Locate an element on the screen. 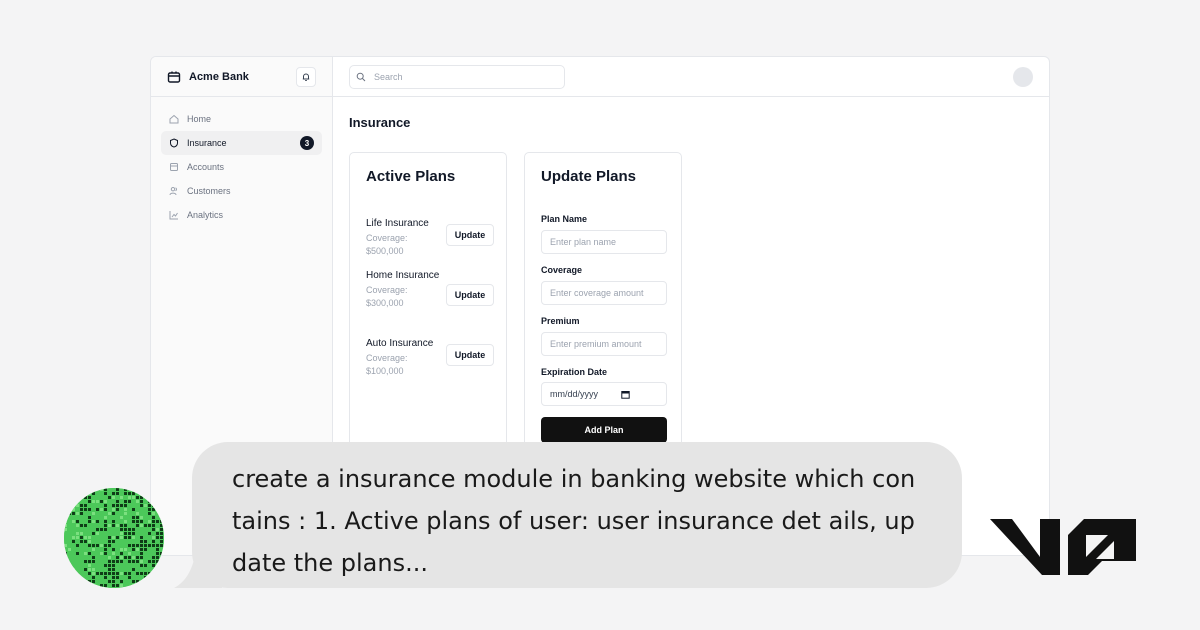  page-title: Insurance is located at coordinates (380, 122).